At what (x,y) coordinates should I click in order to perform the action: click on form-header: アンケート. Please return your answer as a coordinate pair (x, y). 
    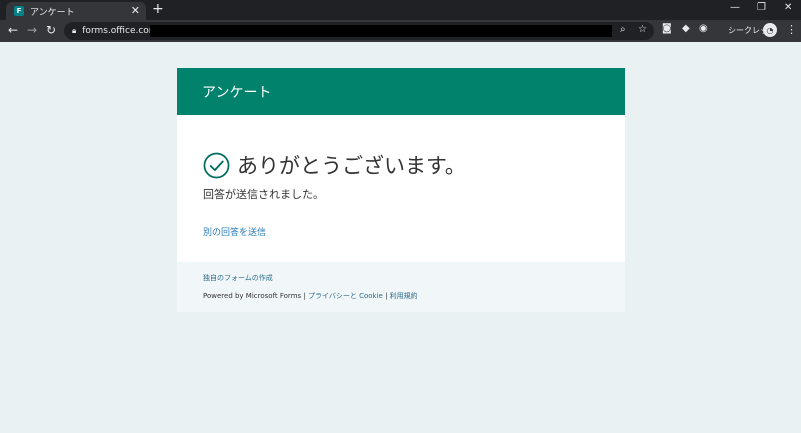
    Looking at the image, I should click on (401, 91).